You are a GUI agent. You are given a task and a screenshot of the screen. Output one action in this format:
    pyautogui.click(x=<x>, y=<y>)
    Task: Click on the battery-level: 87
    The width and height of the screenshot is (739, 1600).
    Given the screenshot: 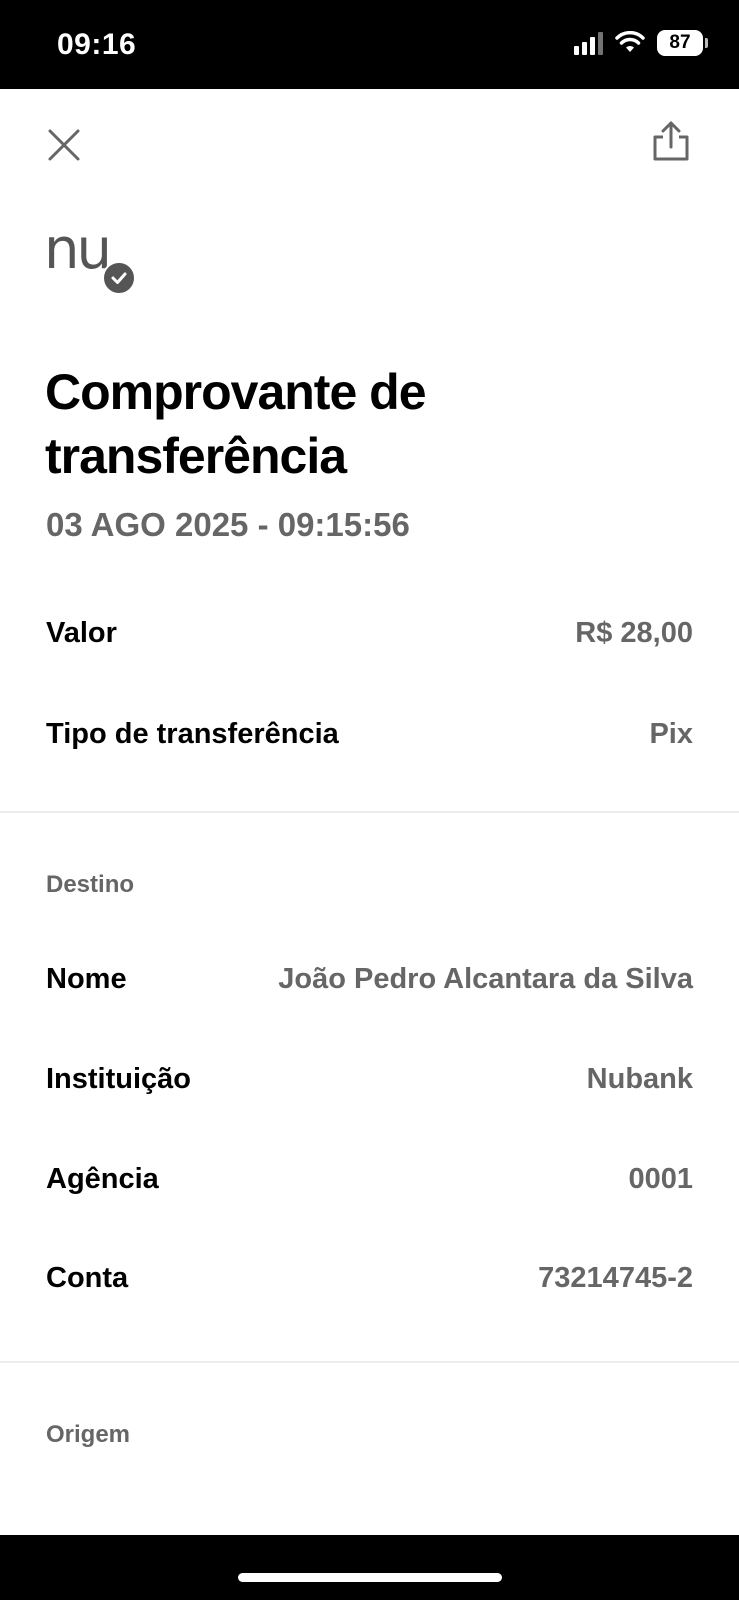 What is the action you would take?
    pyautogui.click(x=680, y=42)
    